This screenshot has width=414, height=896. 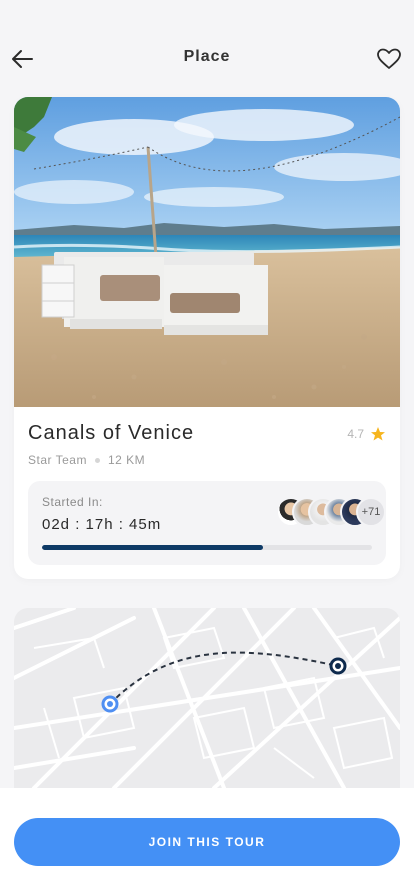 What do you see at coordinates (97, 460) in the screenshot?
I see `separator-dot` at bounding box center [97, 460].